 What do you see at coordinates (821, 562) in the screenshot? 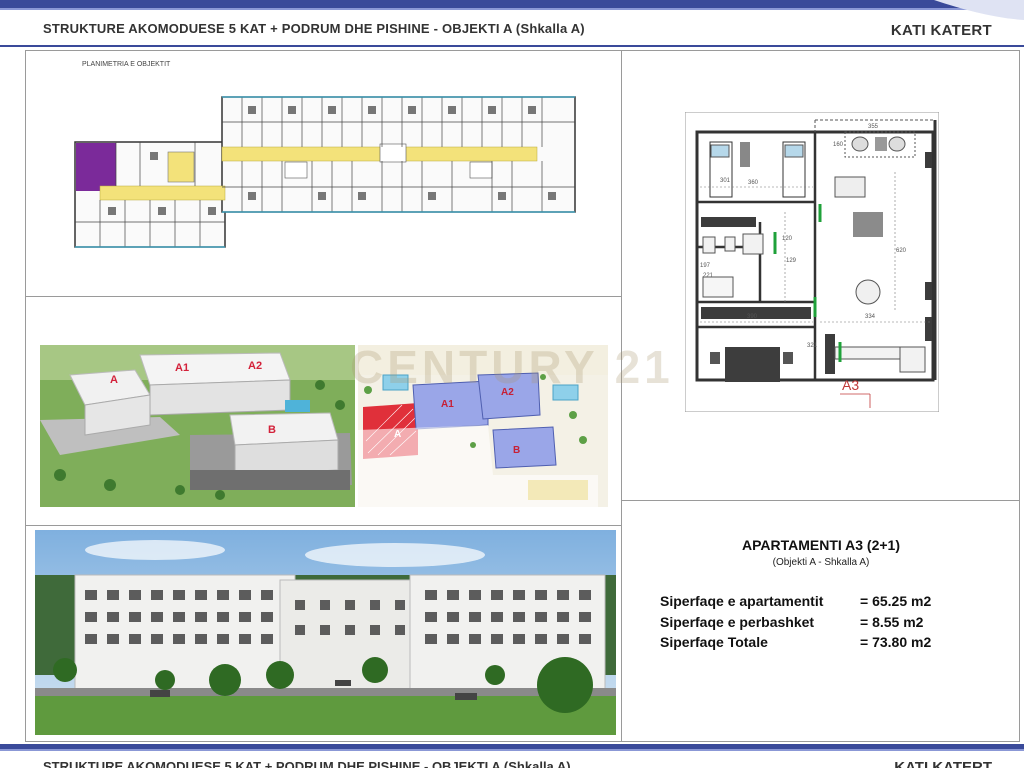
I see `apartment-subtitle: (Objekti A - Shkalla A)` at bounding box center [821, 562].